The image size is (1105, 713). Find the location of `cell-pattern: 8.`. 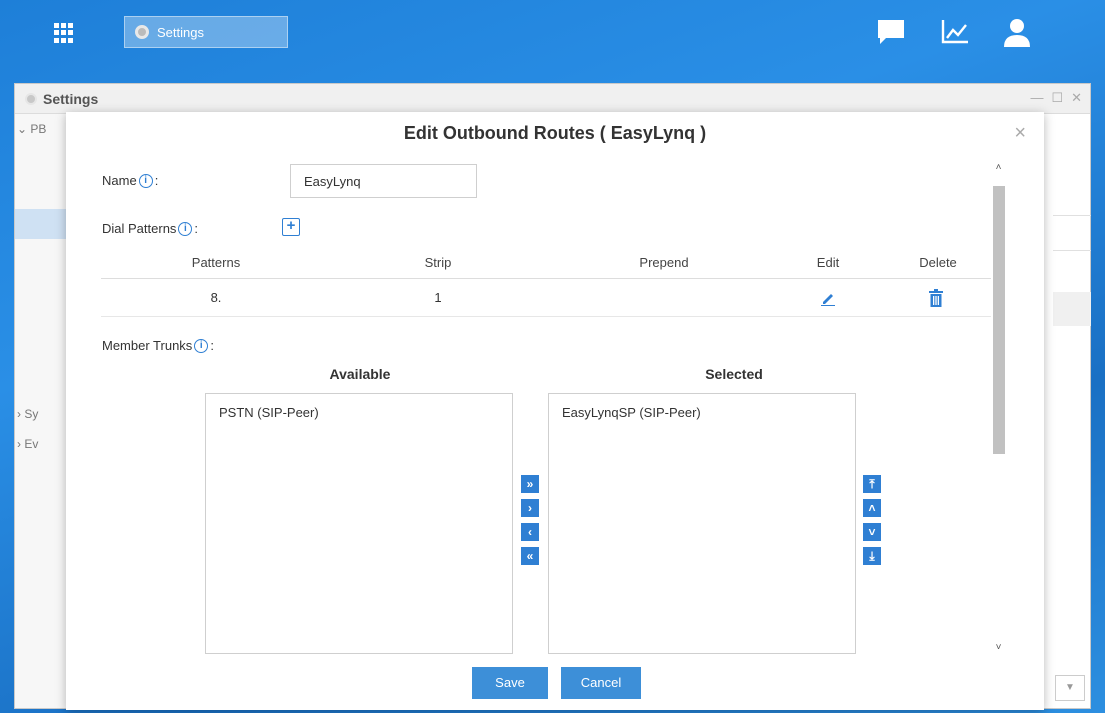

cell-pattern: 8. is located at coordinates (216, 297).